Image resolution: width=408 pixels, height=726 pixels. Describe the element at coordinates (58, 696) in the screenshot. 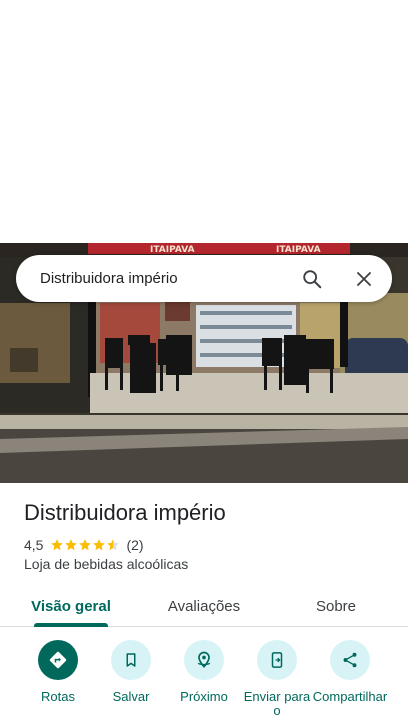

I see `directions-label: Rotas` at that location.